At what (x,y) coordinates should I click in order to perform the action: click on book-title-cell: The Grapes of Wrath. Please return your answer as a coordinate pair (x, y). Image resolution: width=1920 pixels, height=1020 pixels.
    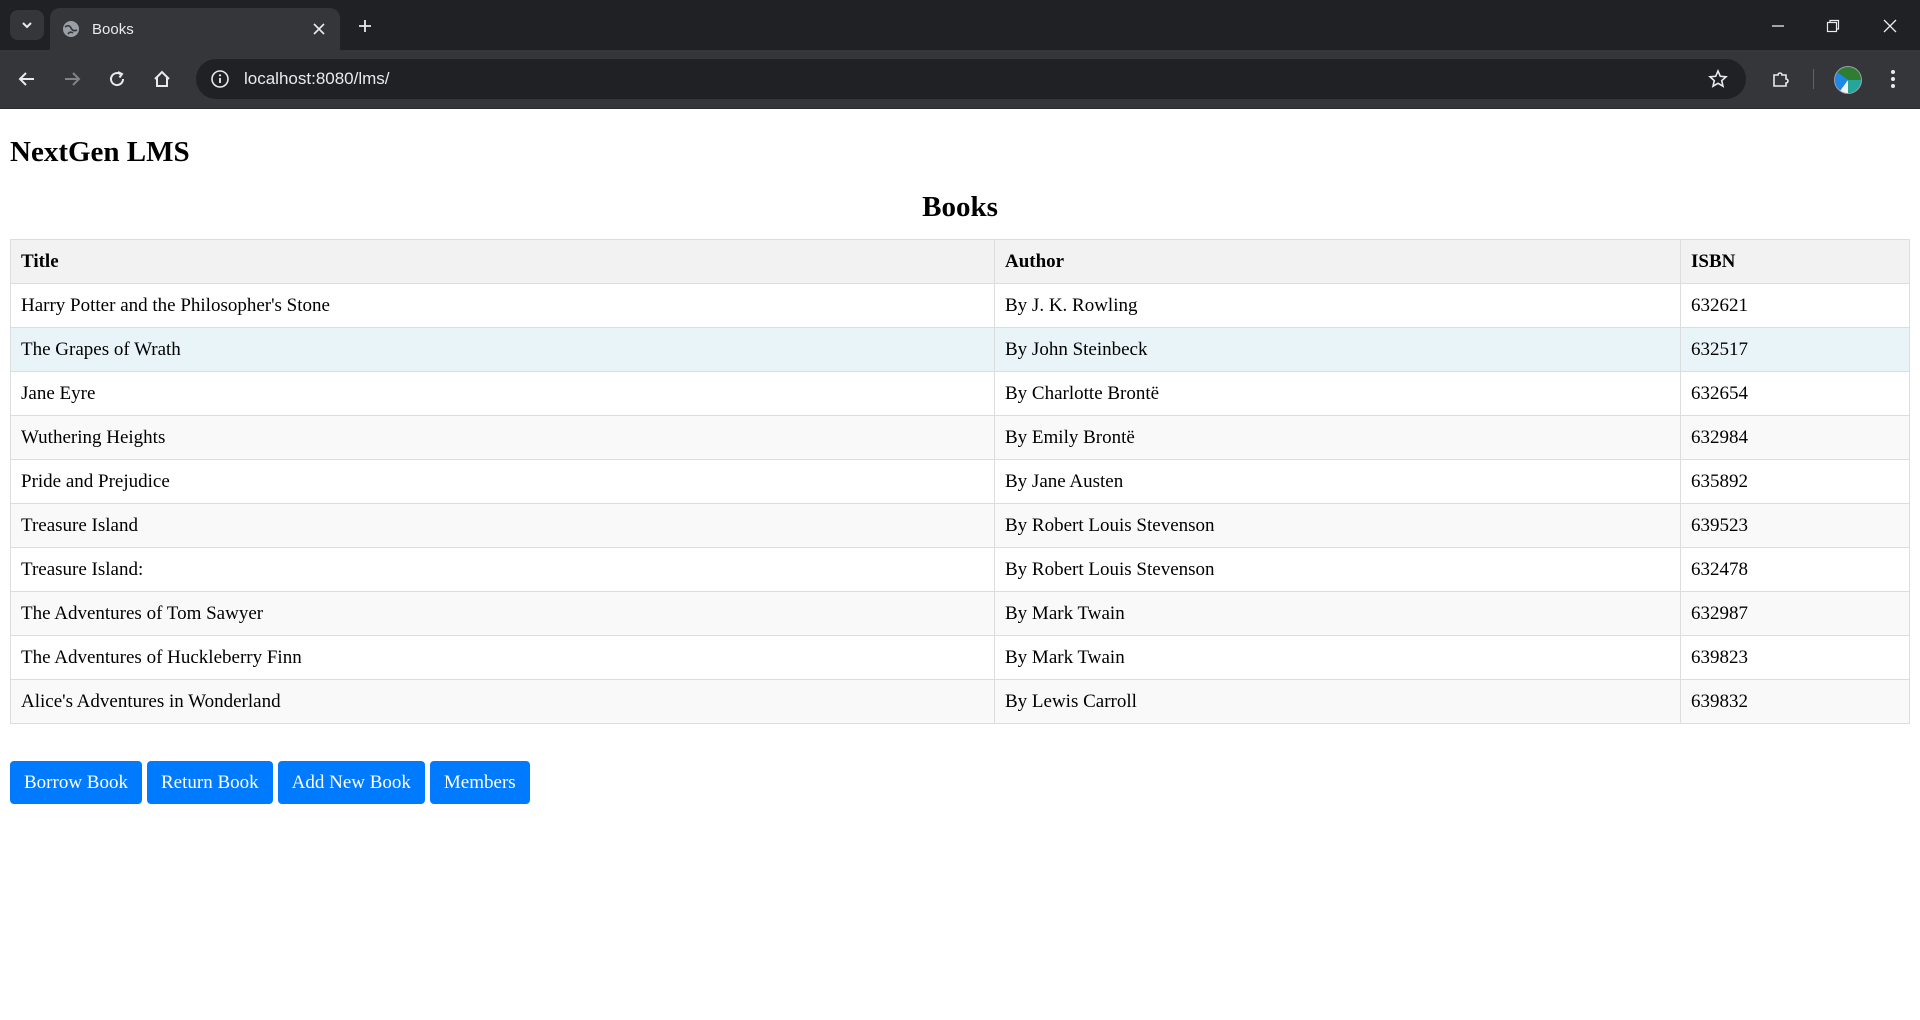
    Looking at the image, I should click on (502, 349).